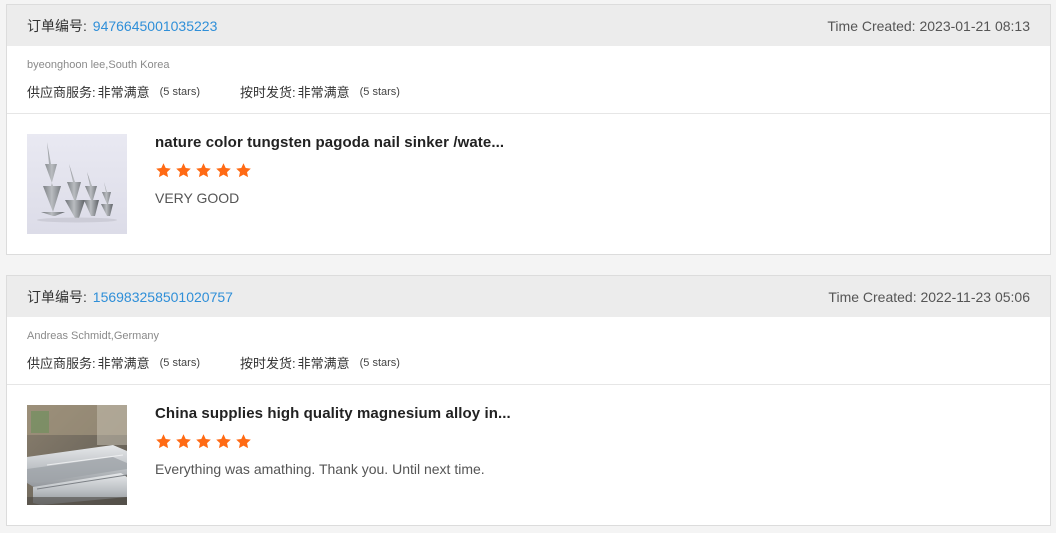 The width and height of the screenshot is (1056, 533). I want to click on order-number-link: 9476645001035223, so click(155, 26).